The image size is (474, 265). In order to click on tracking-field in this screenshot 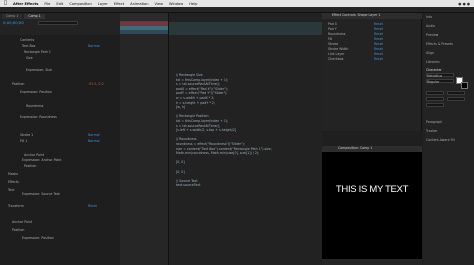, I will do `click(456, 99)`.